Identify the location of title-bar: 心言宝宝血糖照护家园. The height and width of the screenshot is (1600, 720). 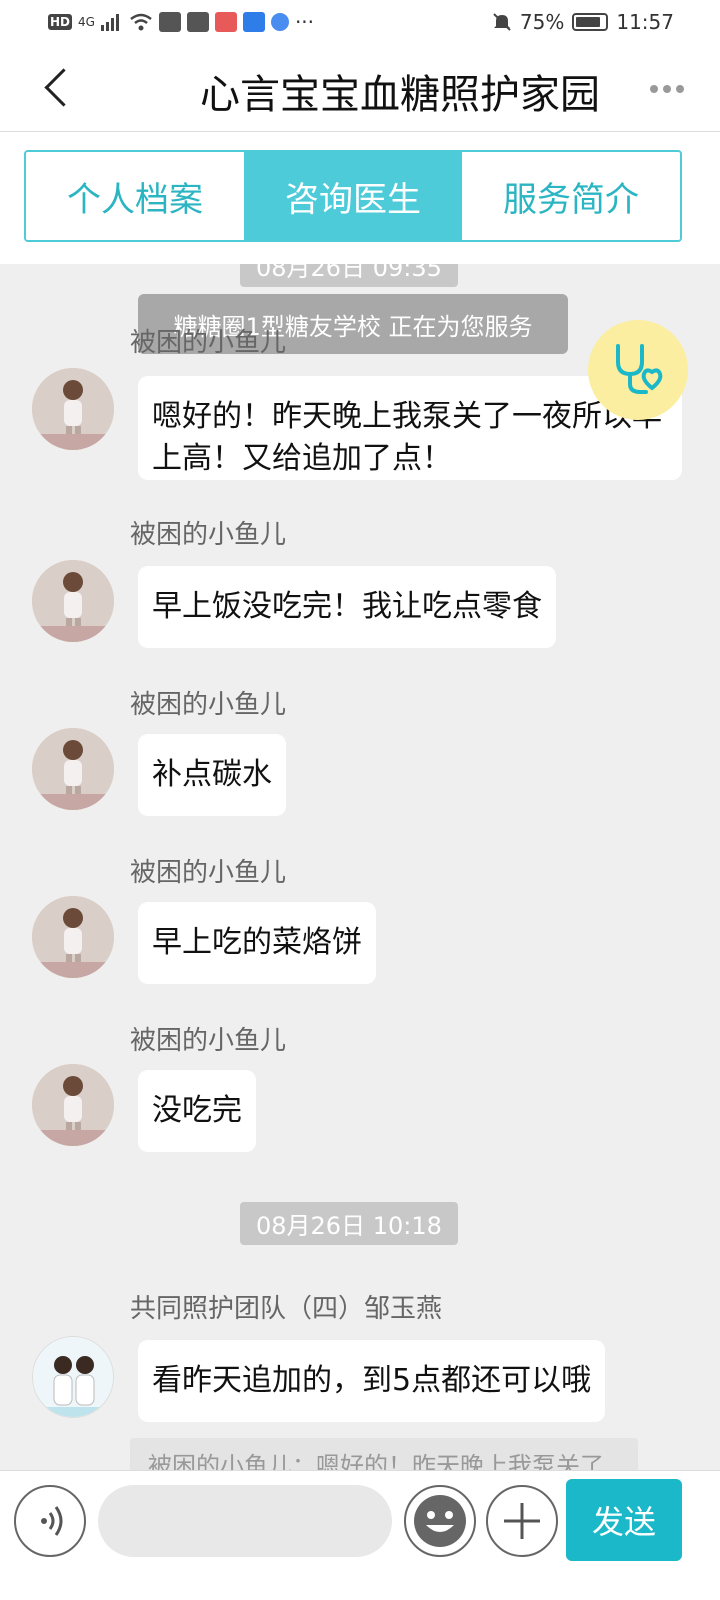
(360, 88).